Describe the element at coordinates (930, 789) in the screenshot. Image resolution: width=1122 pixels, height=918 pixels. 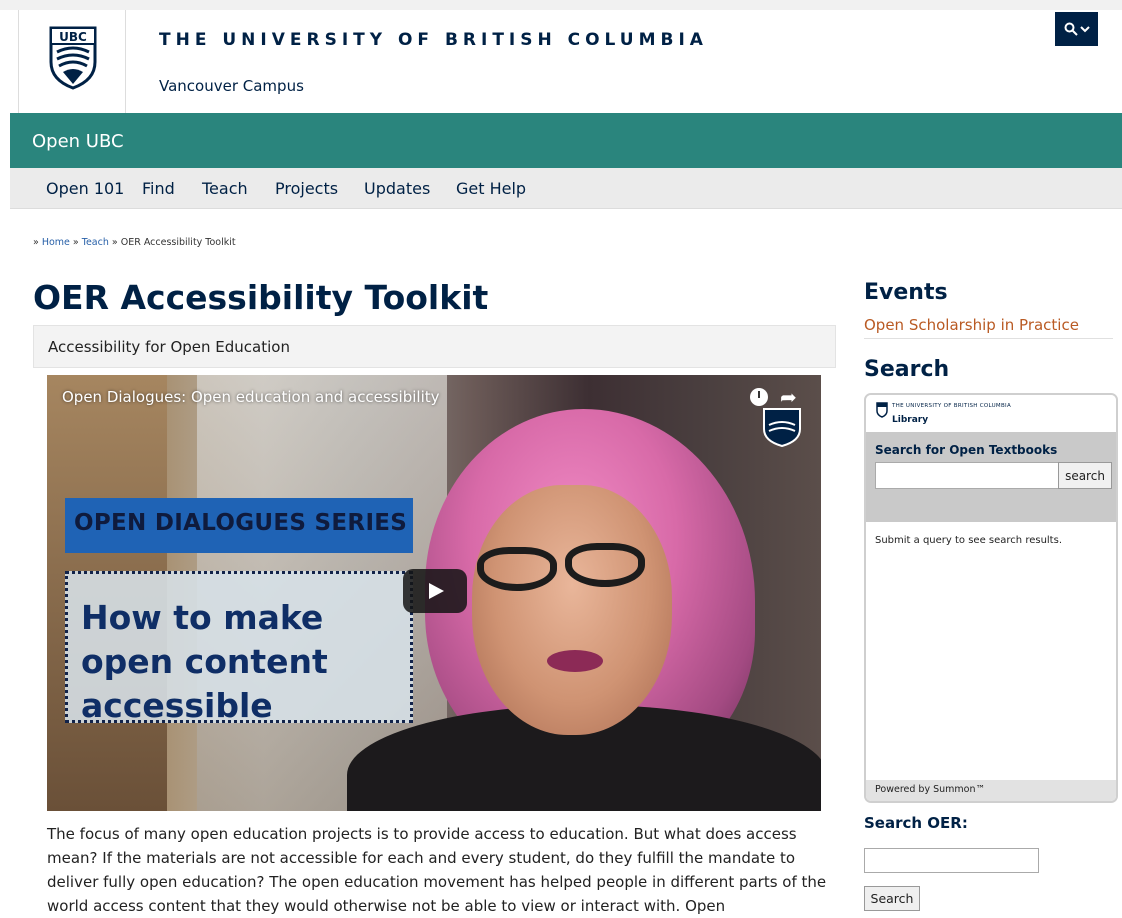
I see `powered-by-text: Powered by Summon™` at that location.